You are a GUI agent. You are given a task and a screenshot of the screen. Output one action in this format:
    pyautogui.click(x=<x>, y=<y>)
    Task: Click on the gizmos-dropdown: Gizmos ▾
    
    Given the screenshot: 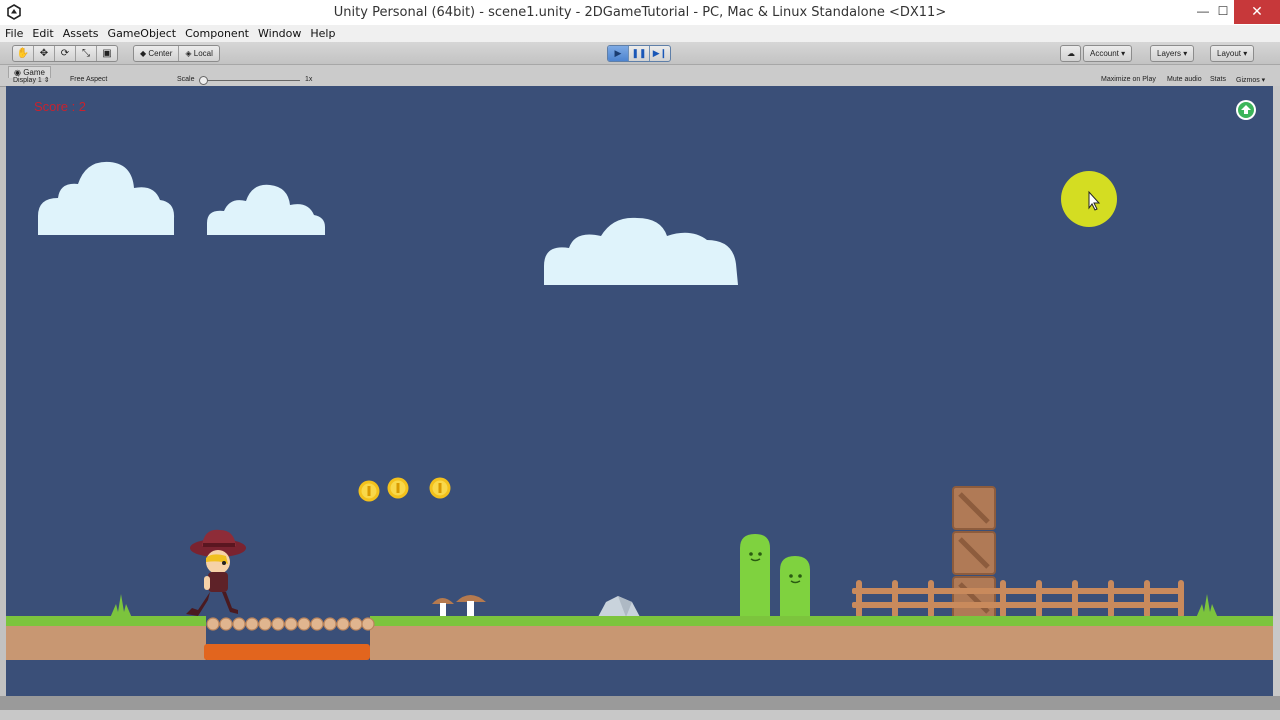 What is the action you would take?
    pyautogui.click(x=1250, y=80)
    